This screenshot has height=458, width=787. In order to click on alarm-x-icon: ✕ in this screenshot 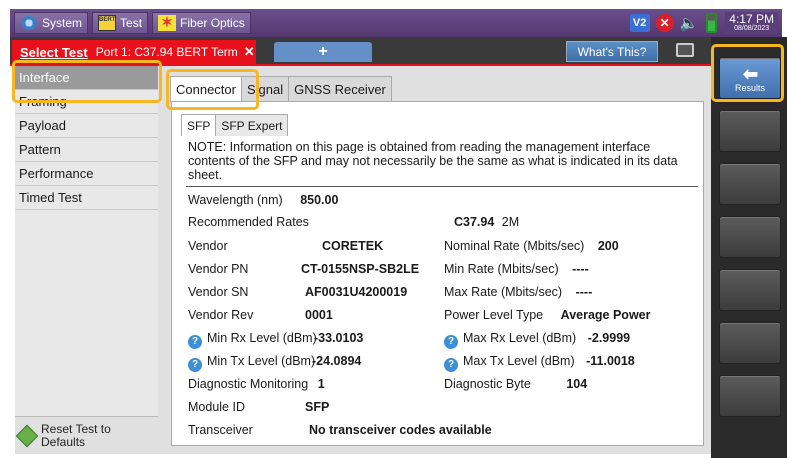, I will do `click(664, 23)`.